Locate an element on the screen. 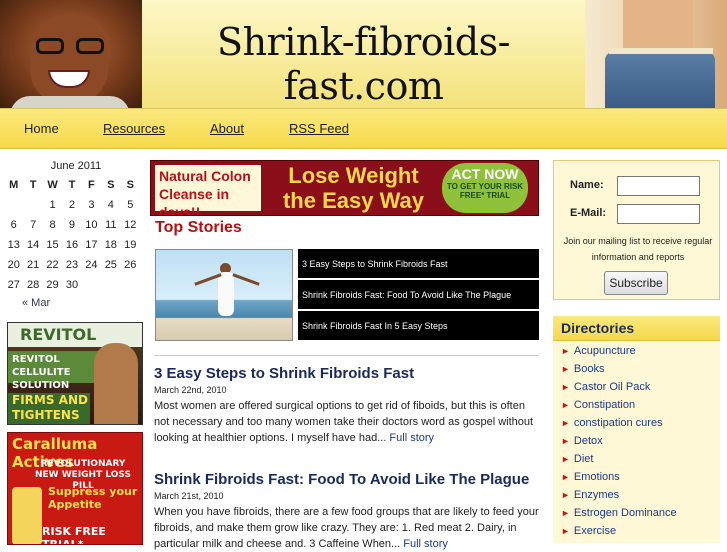  directory-item: ► Constipation is located at coordinates (640, 408).